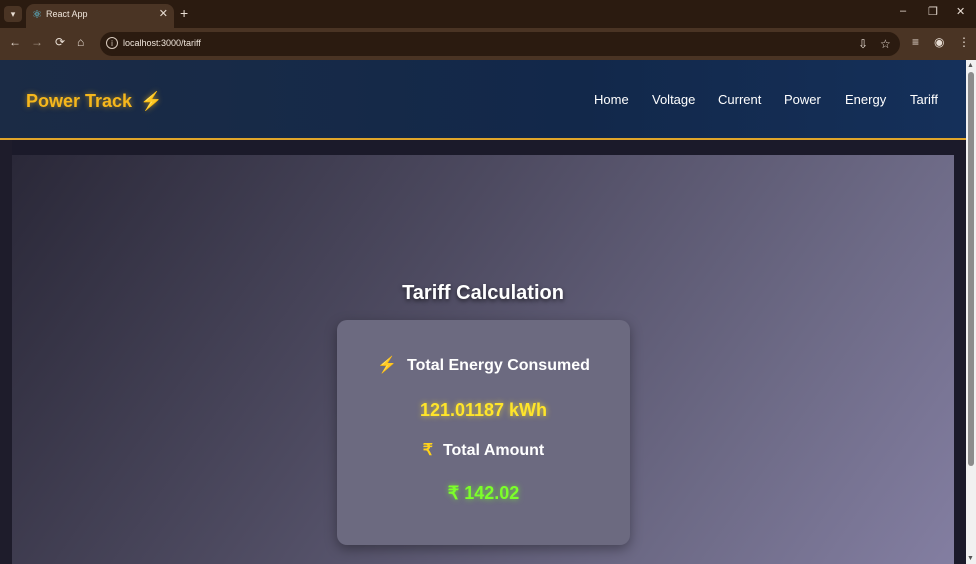  What do you see at coordinates (500, 44) in the screenshot?
I see `address-bar: i localhost:3000/tariff ⇩ ☆` at bounding box center [500, 44].